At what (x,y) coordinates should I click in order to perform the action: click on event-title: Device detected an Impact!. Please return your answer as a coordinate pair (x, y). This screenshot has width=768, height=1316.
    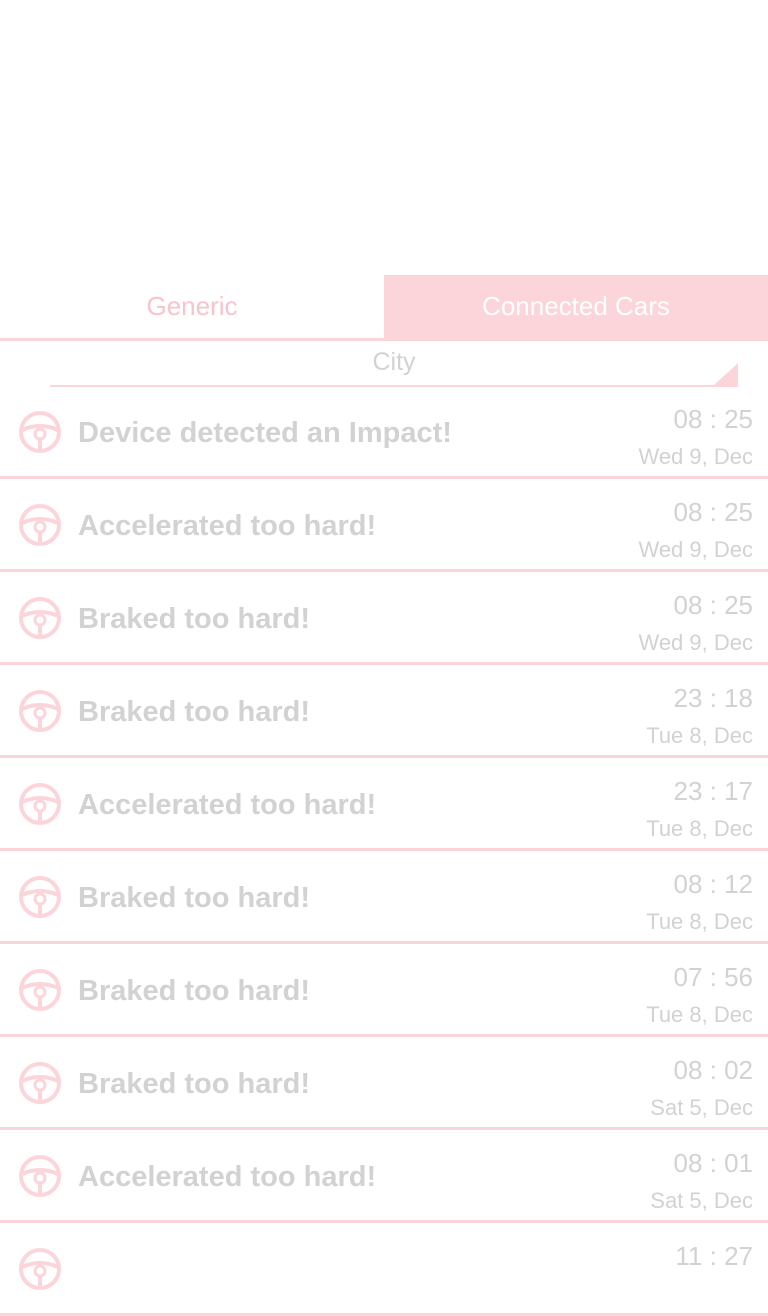
    Looking at the image, I should click on (265, 433).